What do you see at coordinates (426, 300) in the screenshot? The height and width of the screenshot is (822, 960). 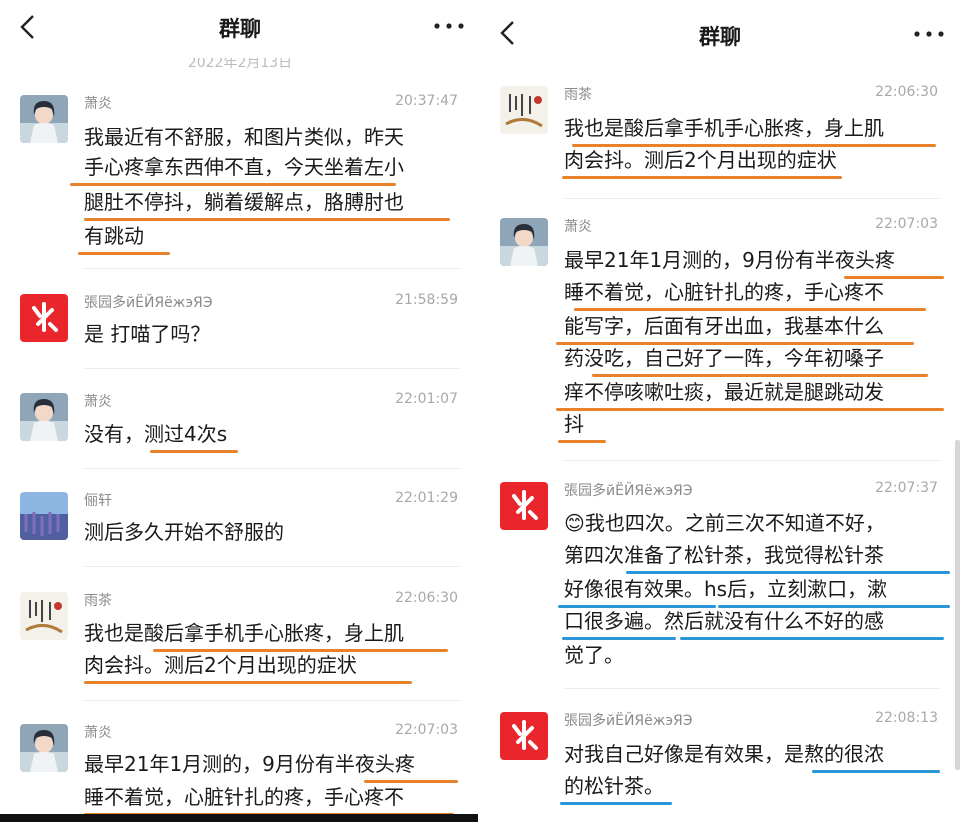 I see `message-time: 21:58:59` at bounding box center [426, 300].